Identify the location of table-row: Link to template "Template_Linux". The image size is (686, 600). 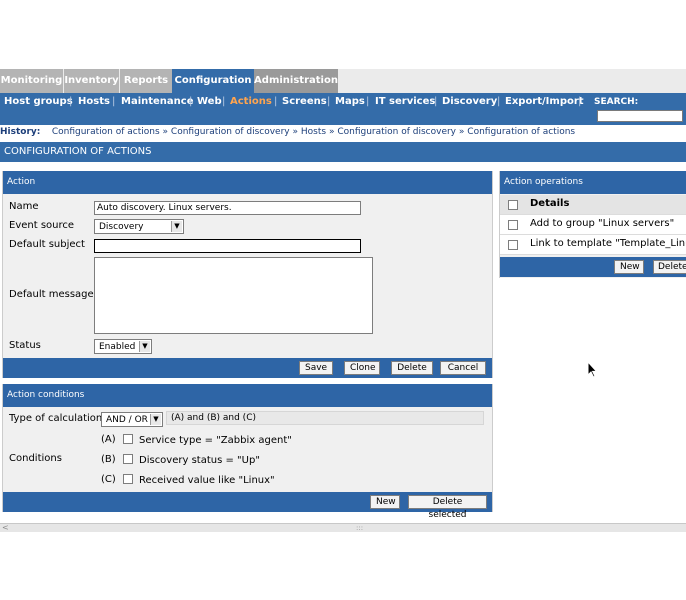
(593, 245).